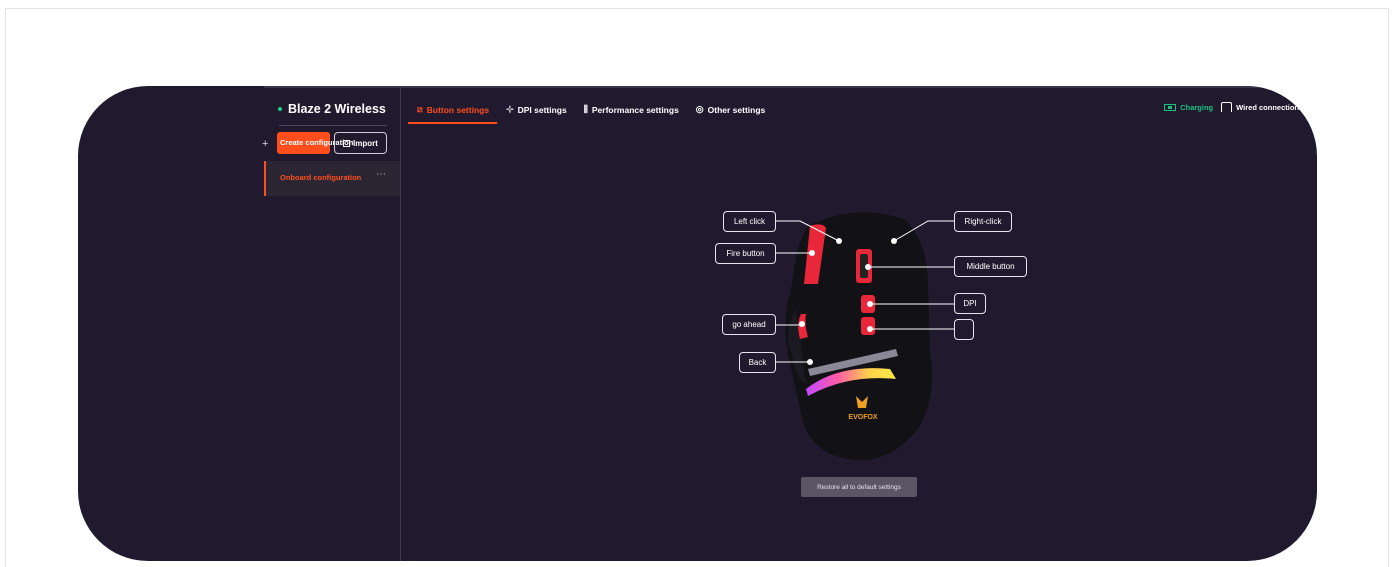  I want to click on wired-label: Wired connection, so click(1267, 107).